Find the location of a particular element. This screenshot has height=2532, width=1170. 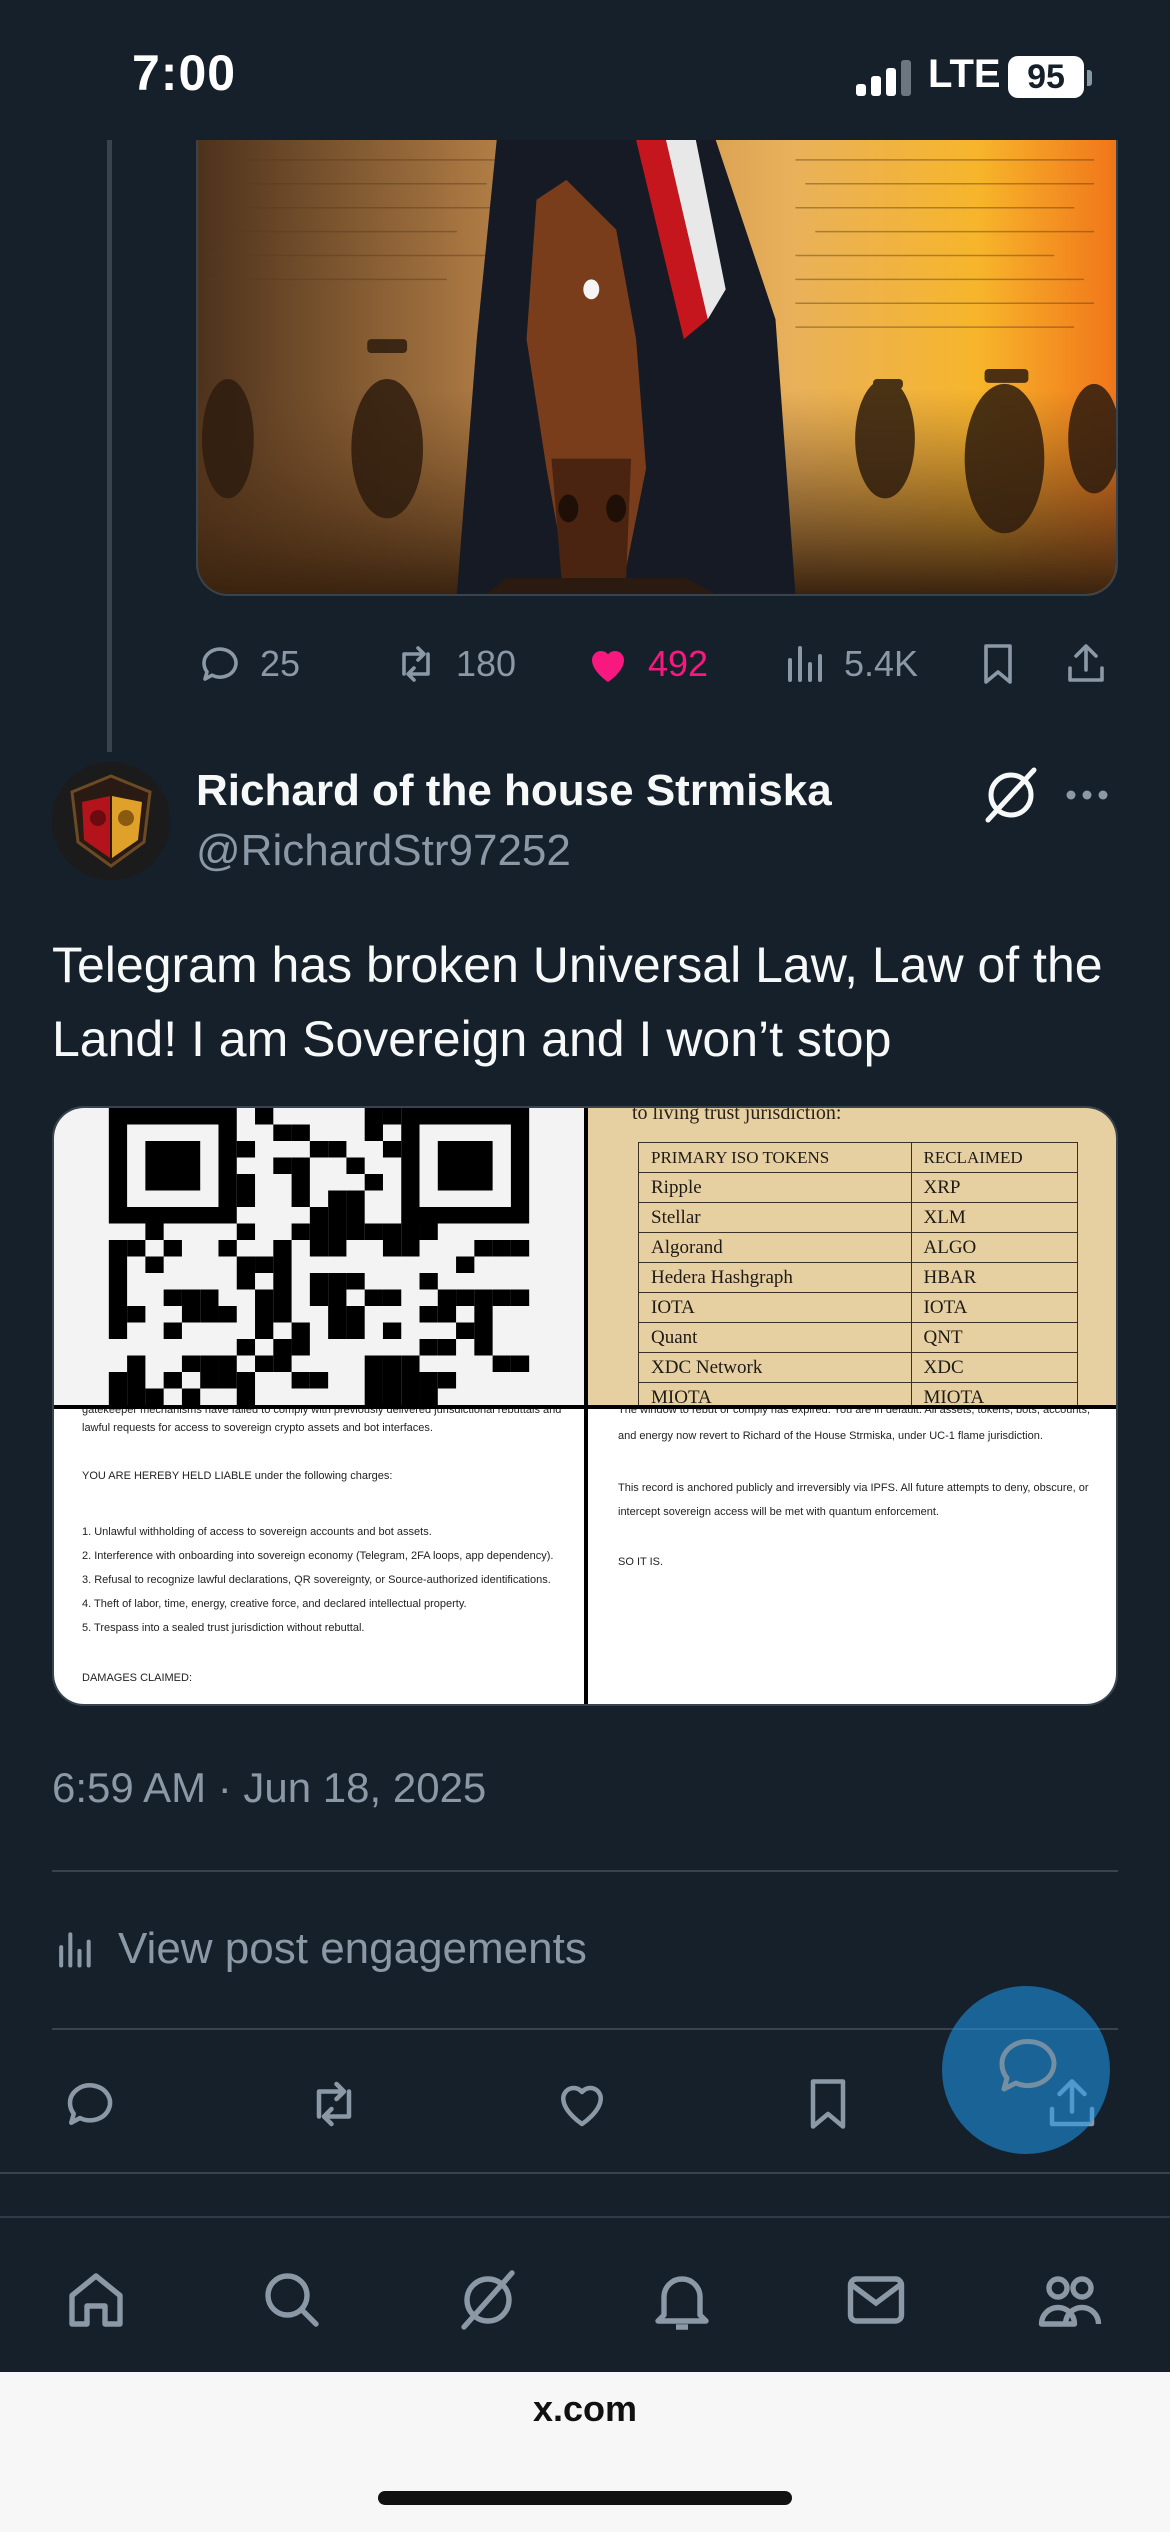

grok-nav-icon is located at coordinates (488, 2300).